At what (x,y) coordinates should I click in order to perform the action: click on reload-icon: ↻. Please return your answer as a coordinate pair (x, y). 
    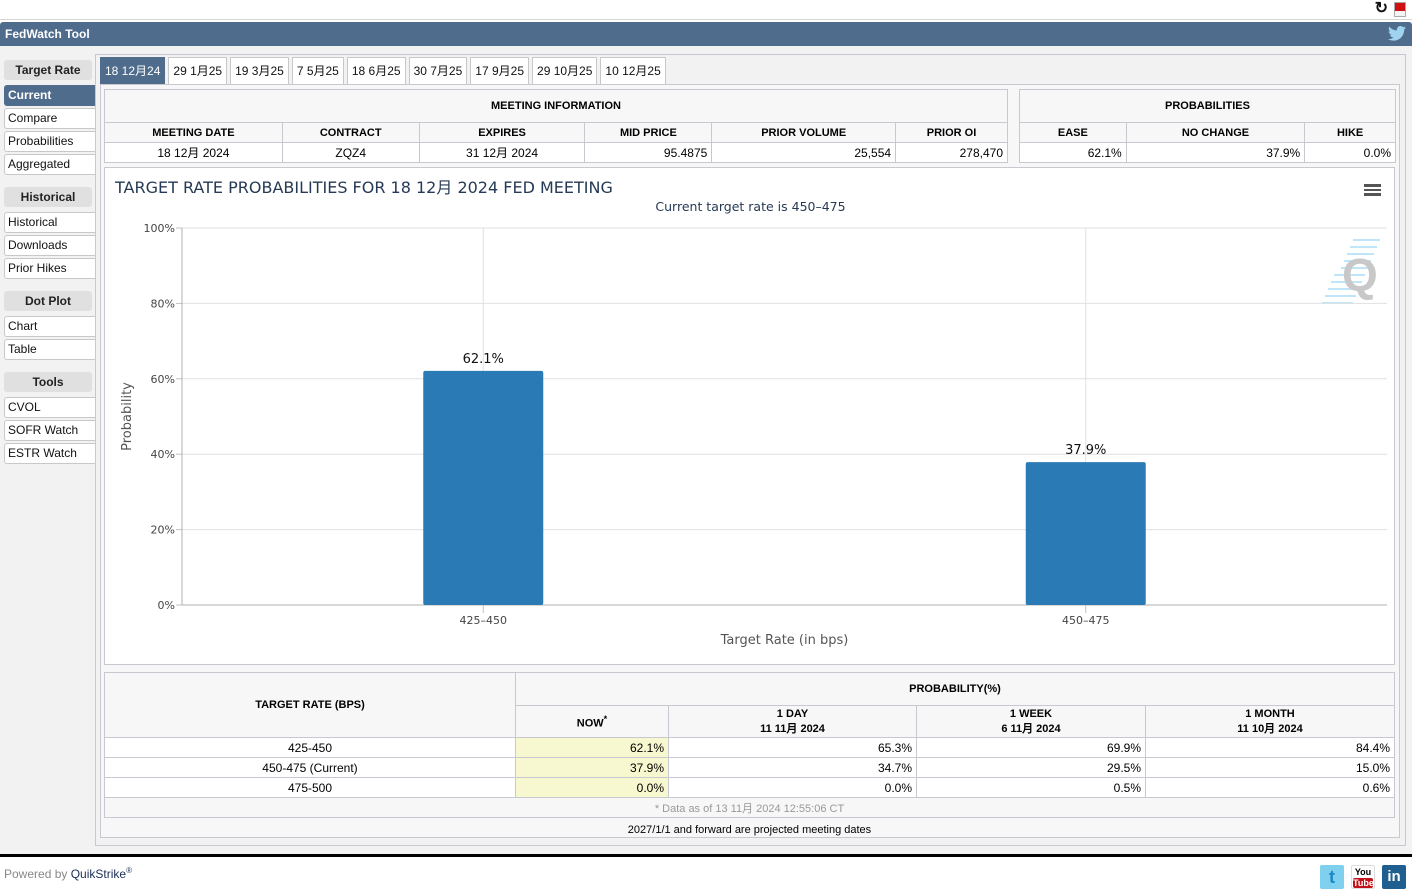
    Looking at the image, I should click on (1381, 9).